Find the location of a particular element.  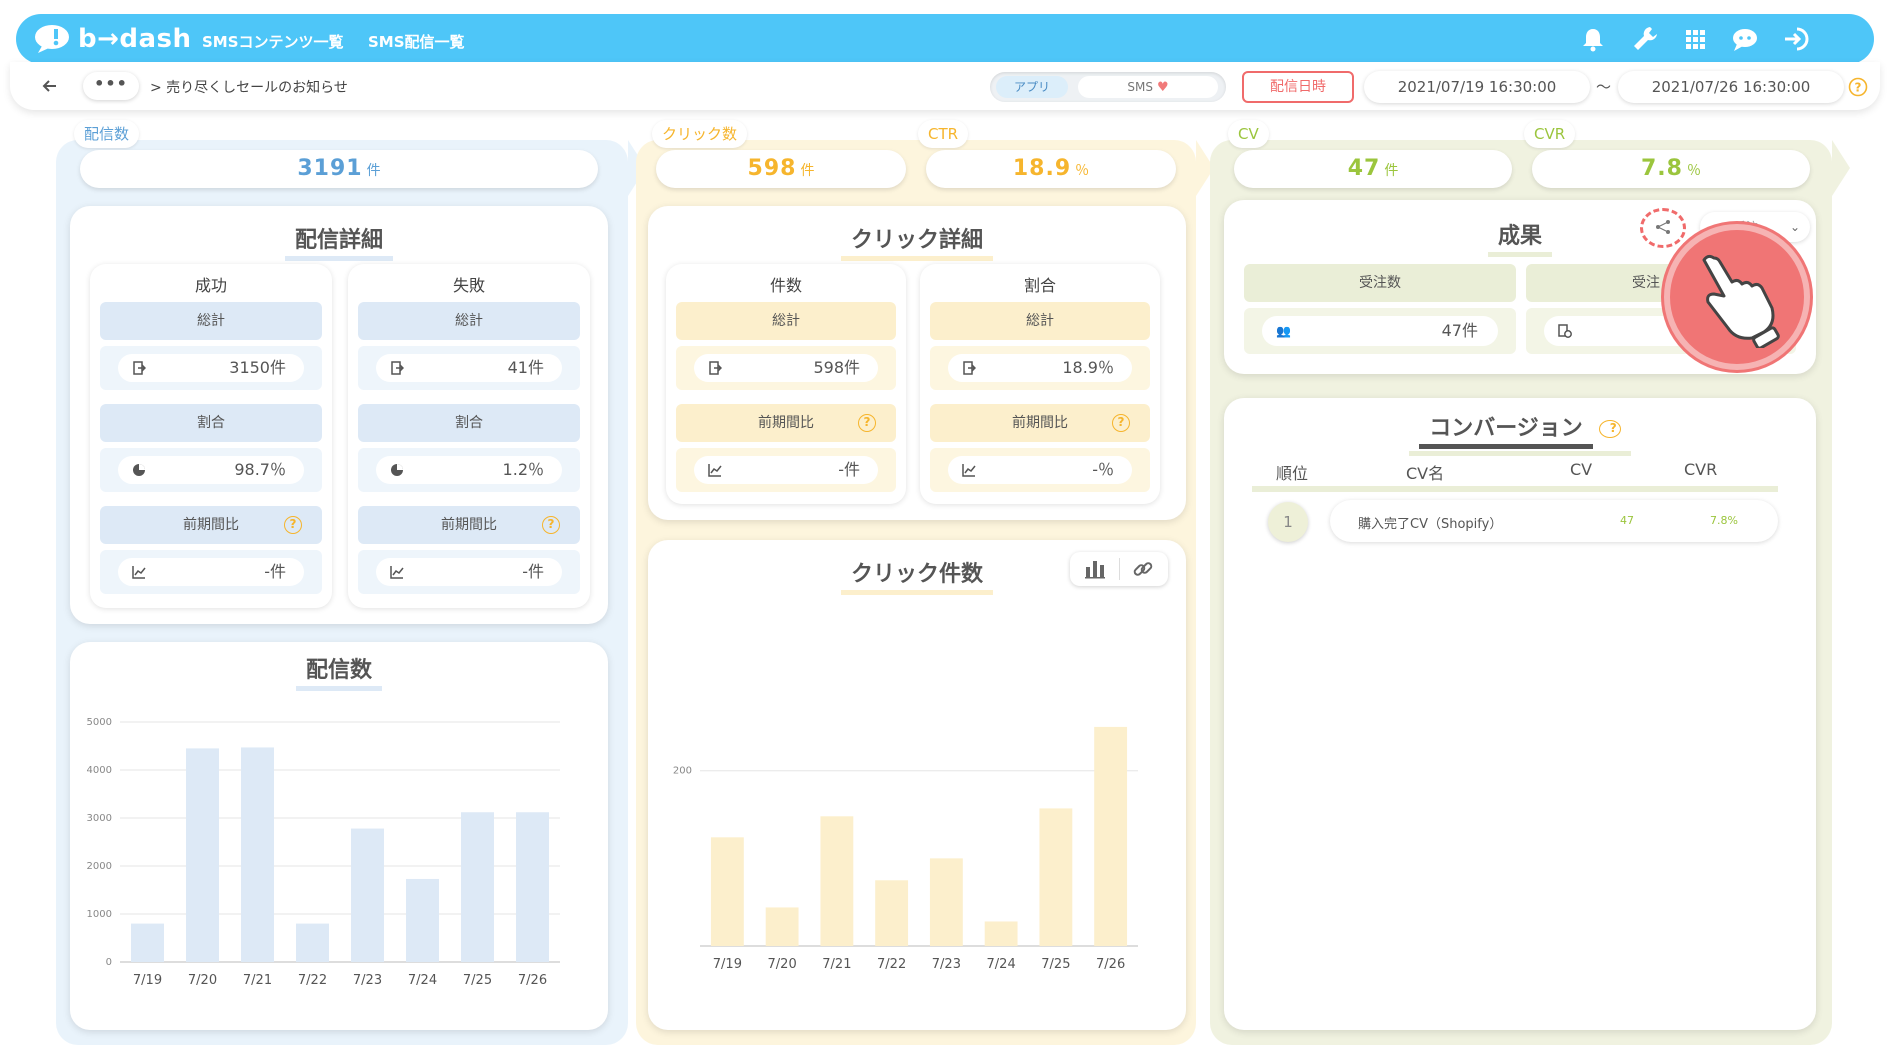

x-tick-label: 7/23 is located at coordinates (367, 980).